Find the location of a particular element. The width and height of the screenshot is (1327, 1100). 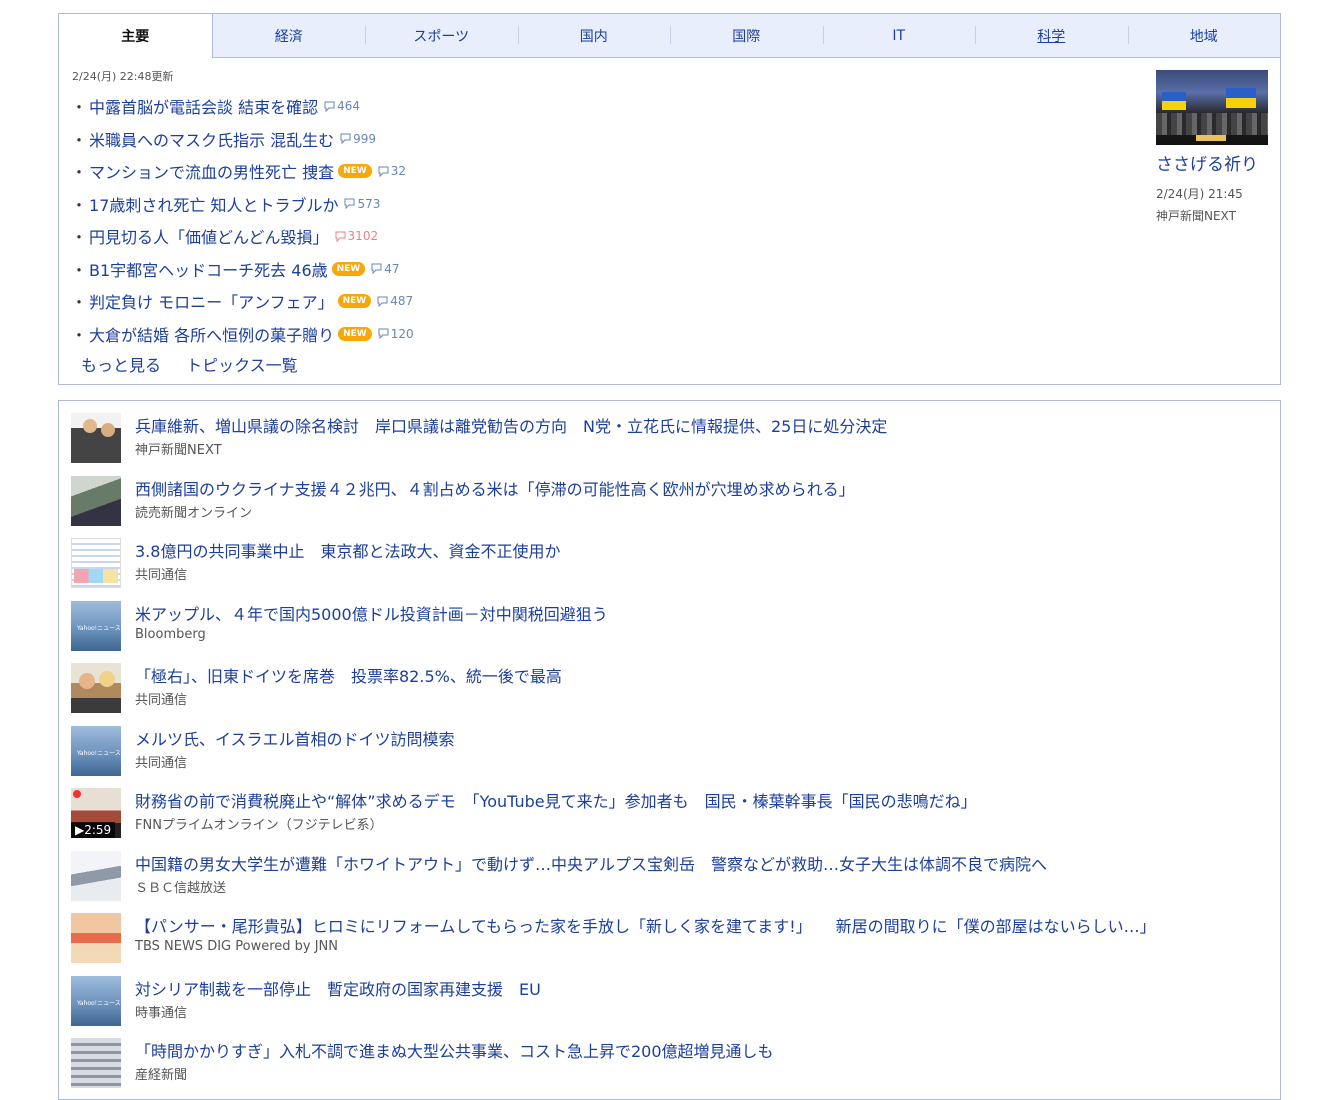

comment-count: 573 is located at coordinates (362, 204).